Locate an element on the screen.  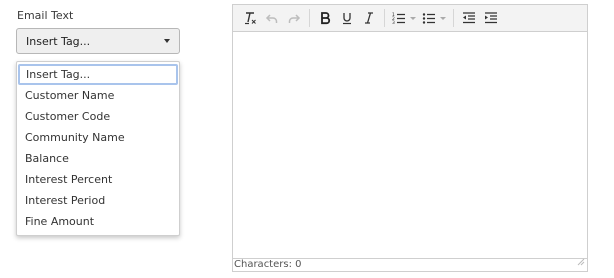
editor-status-bar: Characters: 0 is located at coordinates (410, 264).